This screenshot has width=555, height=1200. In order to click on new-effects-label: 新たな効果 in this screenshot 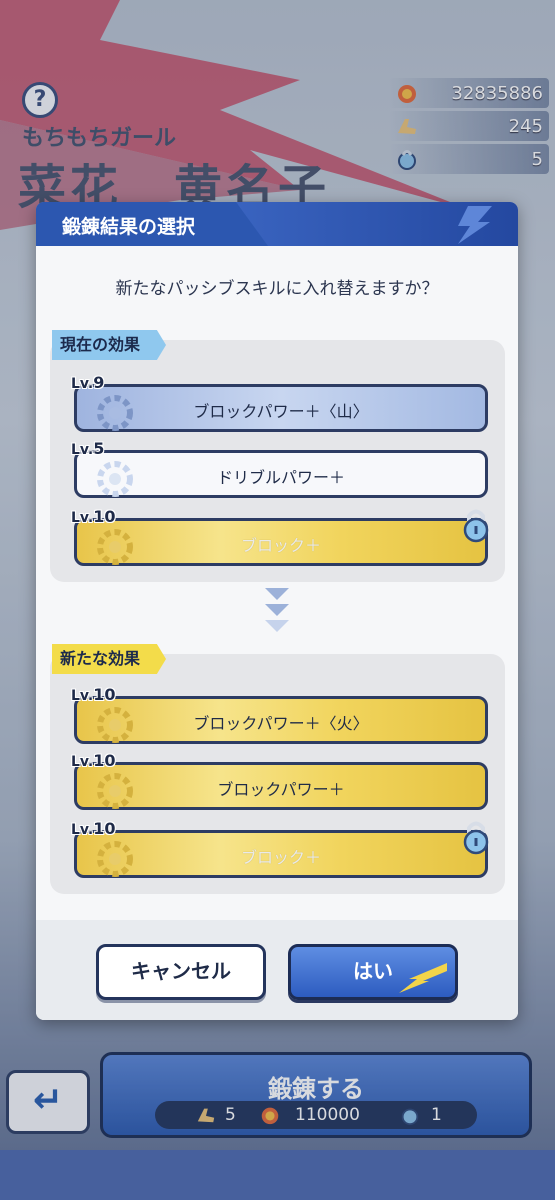, I will do `click(109, 659)`.